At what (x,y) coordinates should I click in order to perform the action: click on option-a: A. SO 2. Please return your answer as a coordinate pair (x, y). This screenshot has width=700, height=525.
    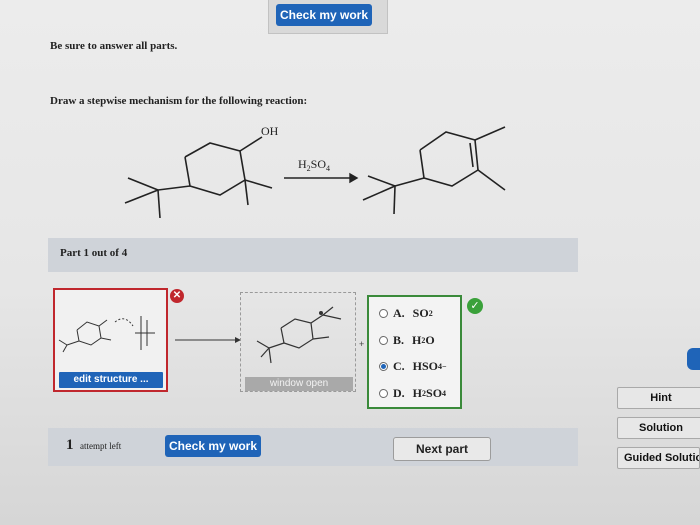
    Looking at the image, I should click on (406, 313).